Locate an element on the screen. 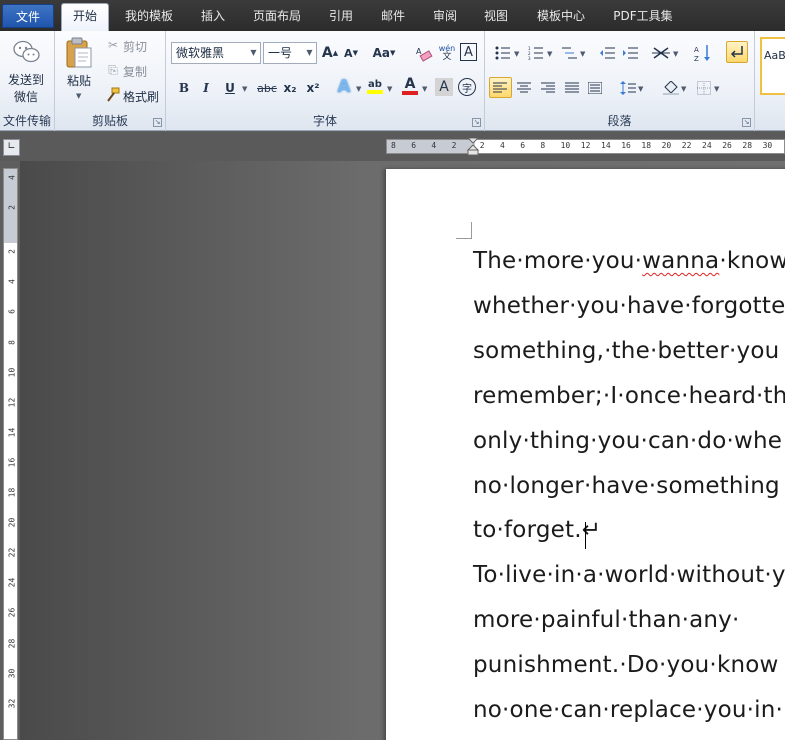 Image resolution: width=785 pixels, height=740 pixels. shrink-font-icon: A ▼ is located at coordinates (351, 53).